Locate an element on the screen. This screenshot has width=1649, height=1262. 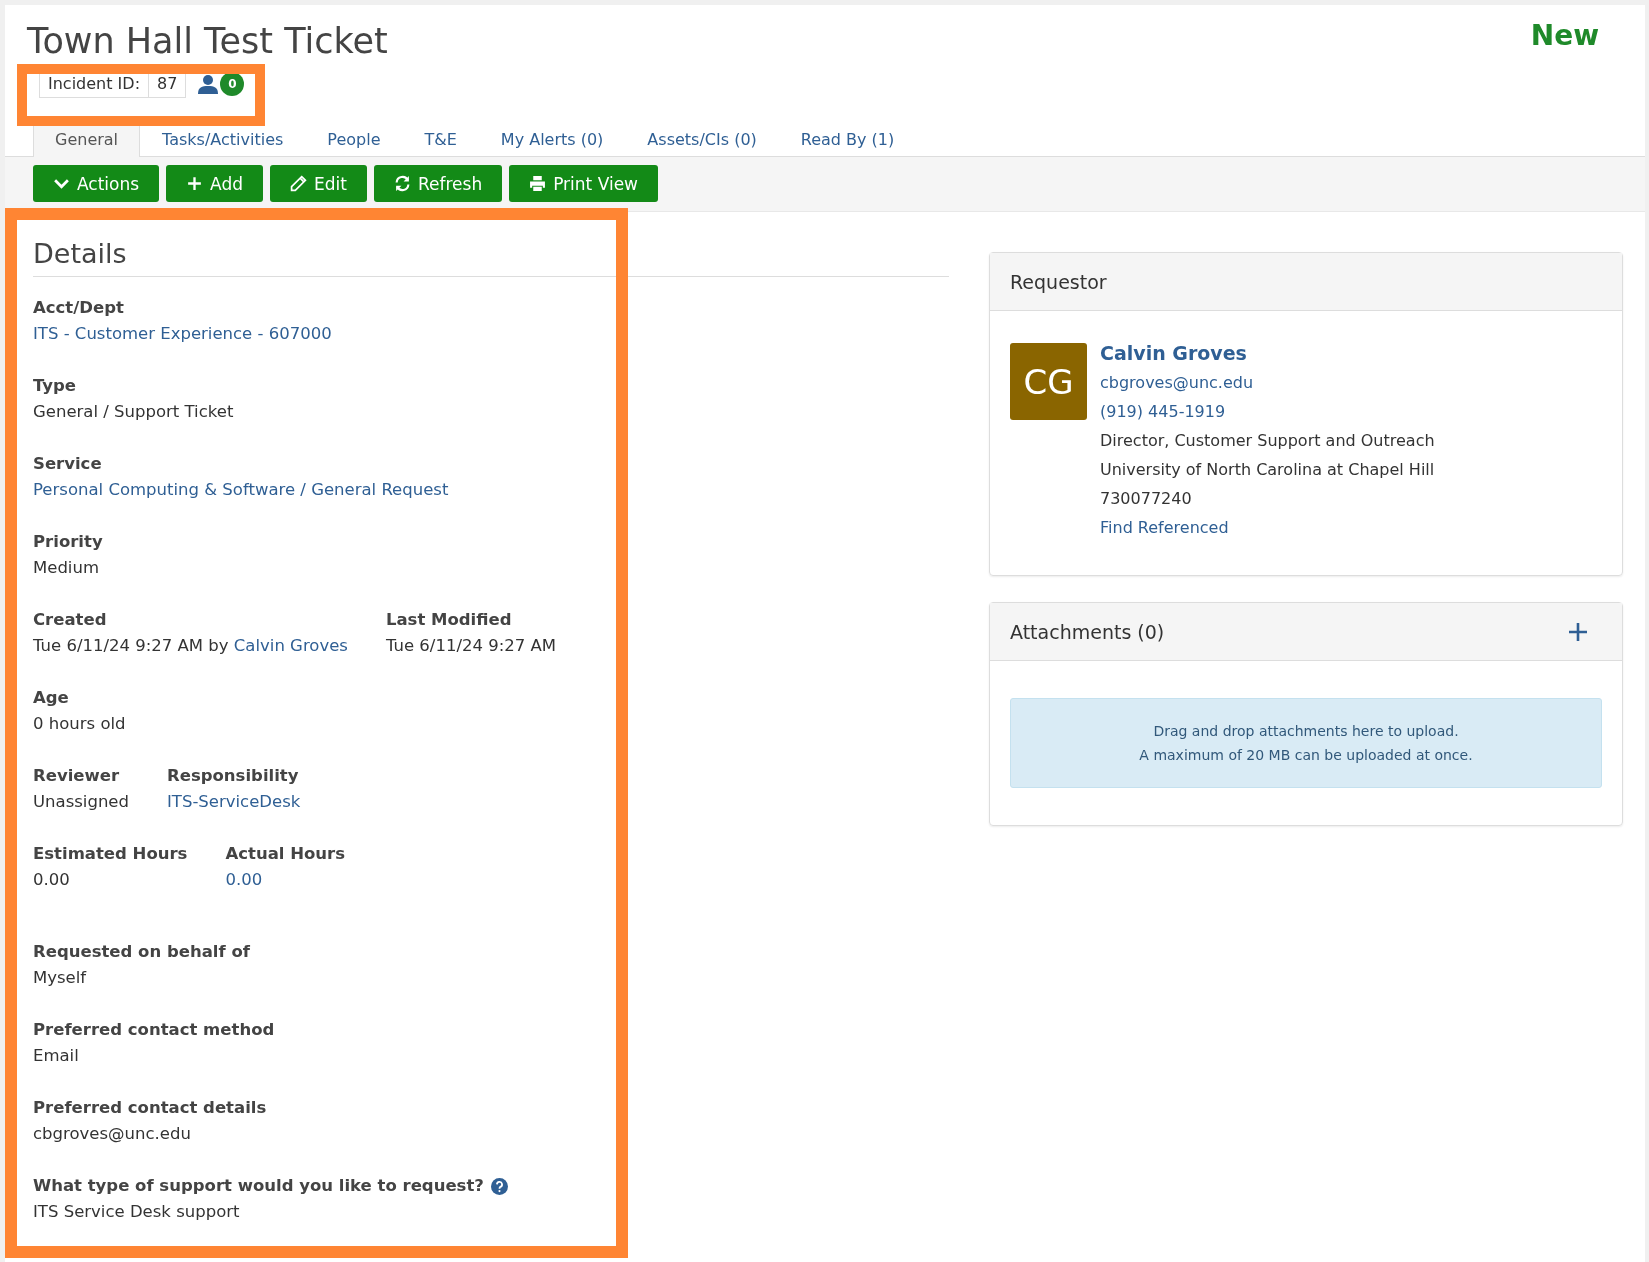
field-value: Tue 6/11/24 9:27 AM is located at coordinates (471, 645).